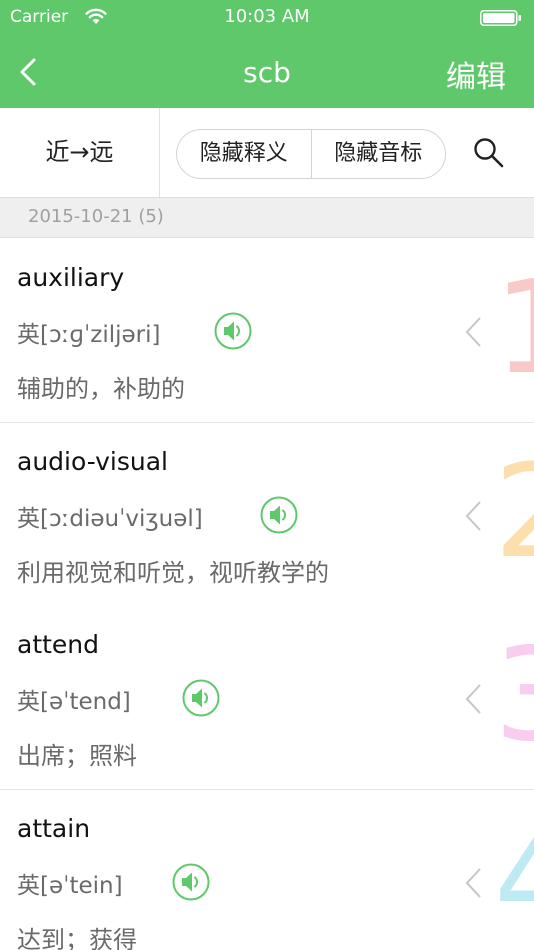 The image size is (534, 950). I want to click on word-text: audio-visual, so click(92, 461).